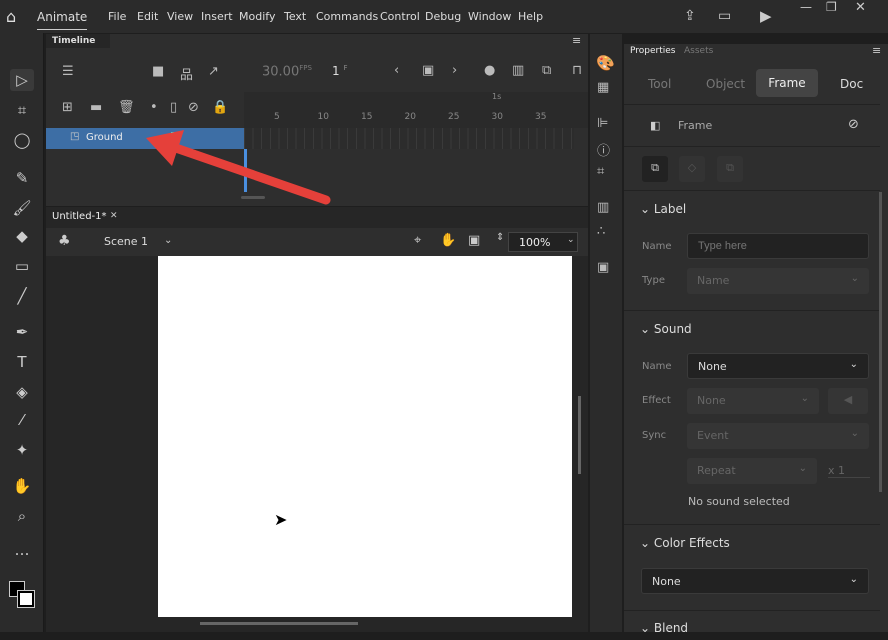 Image resolution: width=888 pixels, height=640 pixels. Describe the element at coordinates (443, 16) in the screenshot. I see `menu-debug: Debug` at that location.